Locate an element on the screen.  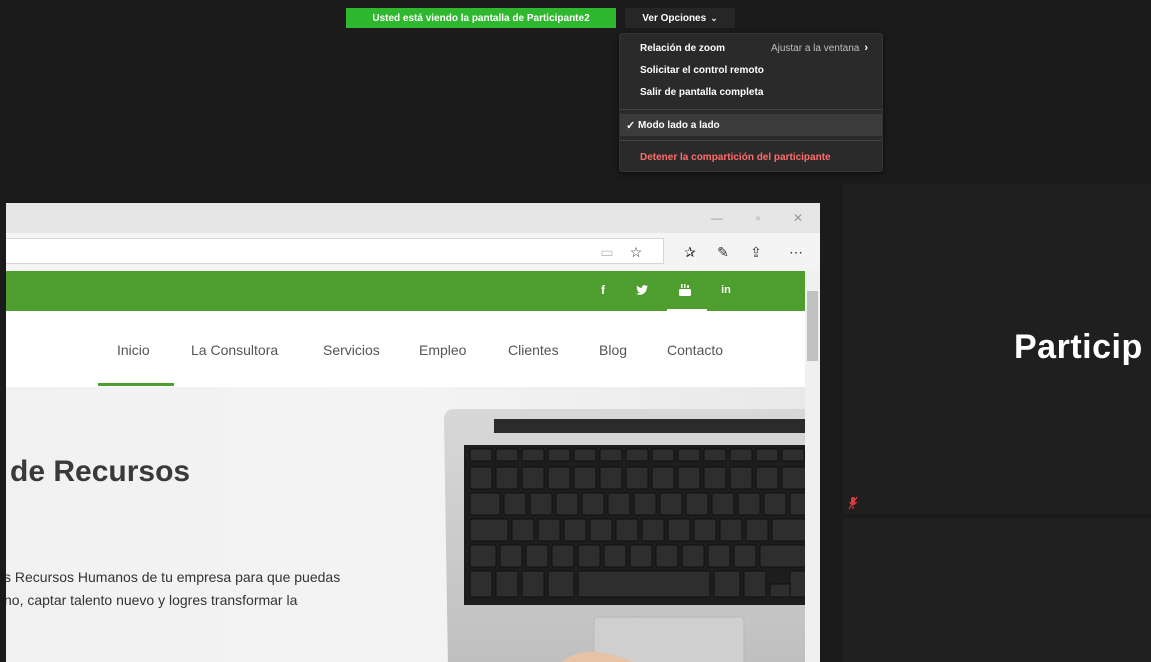
web-note-icon: ✎ is located at coordinates (723, 252).